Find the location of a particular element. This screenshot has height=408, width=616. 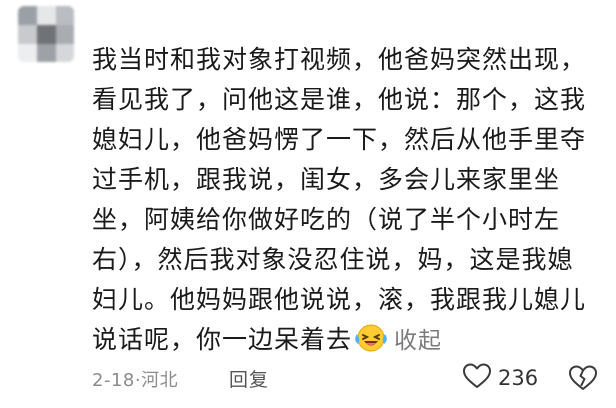

dislike-button is located at coordinates (583, 380).